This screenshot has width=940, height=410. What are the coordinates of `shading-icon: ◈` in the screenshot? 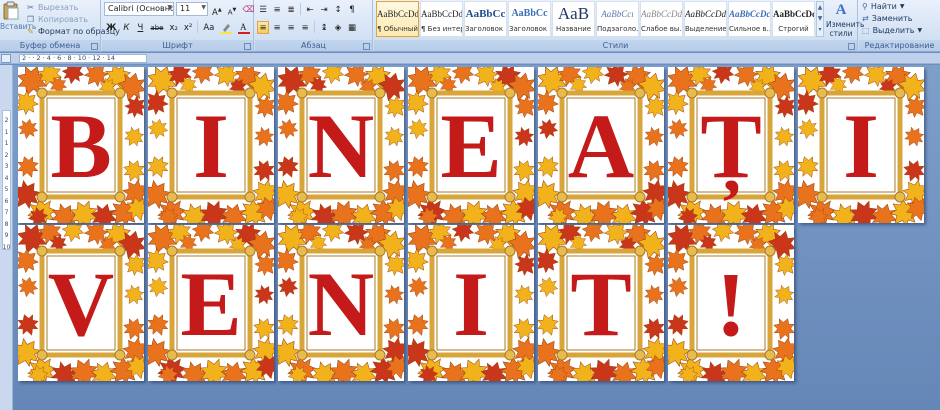 It's located at (338, 27).